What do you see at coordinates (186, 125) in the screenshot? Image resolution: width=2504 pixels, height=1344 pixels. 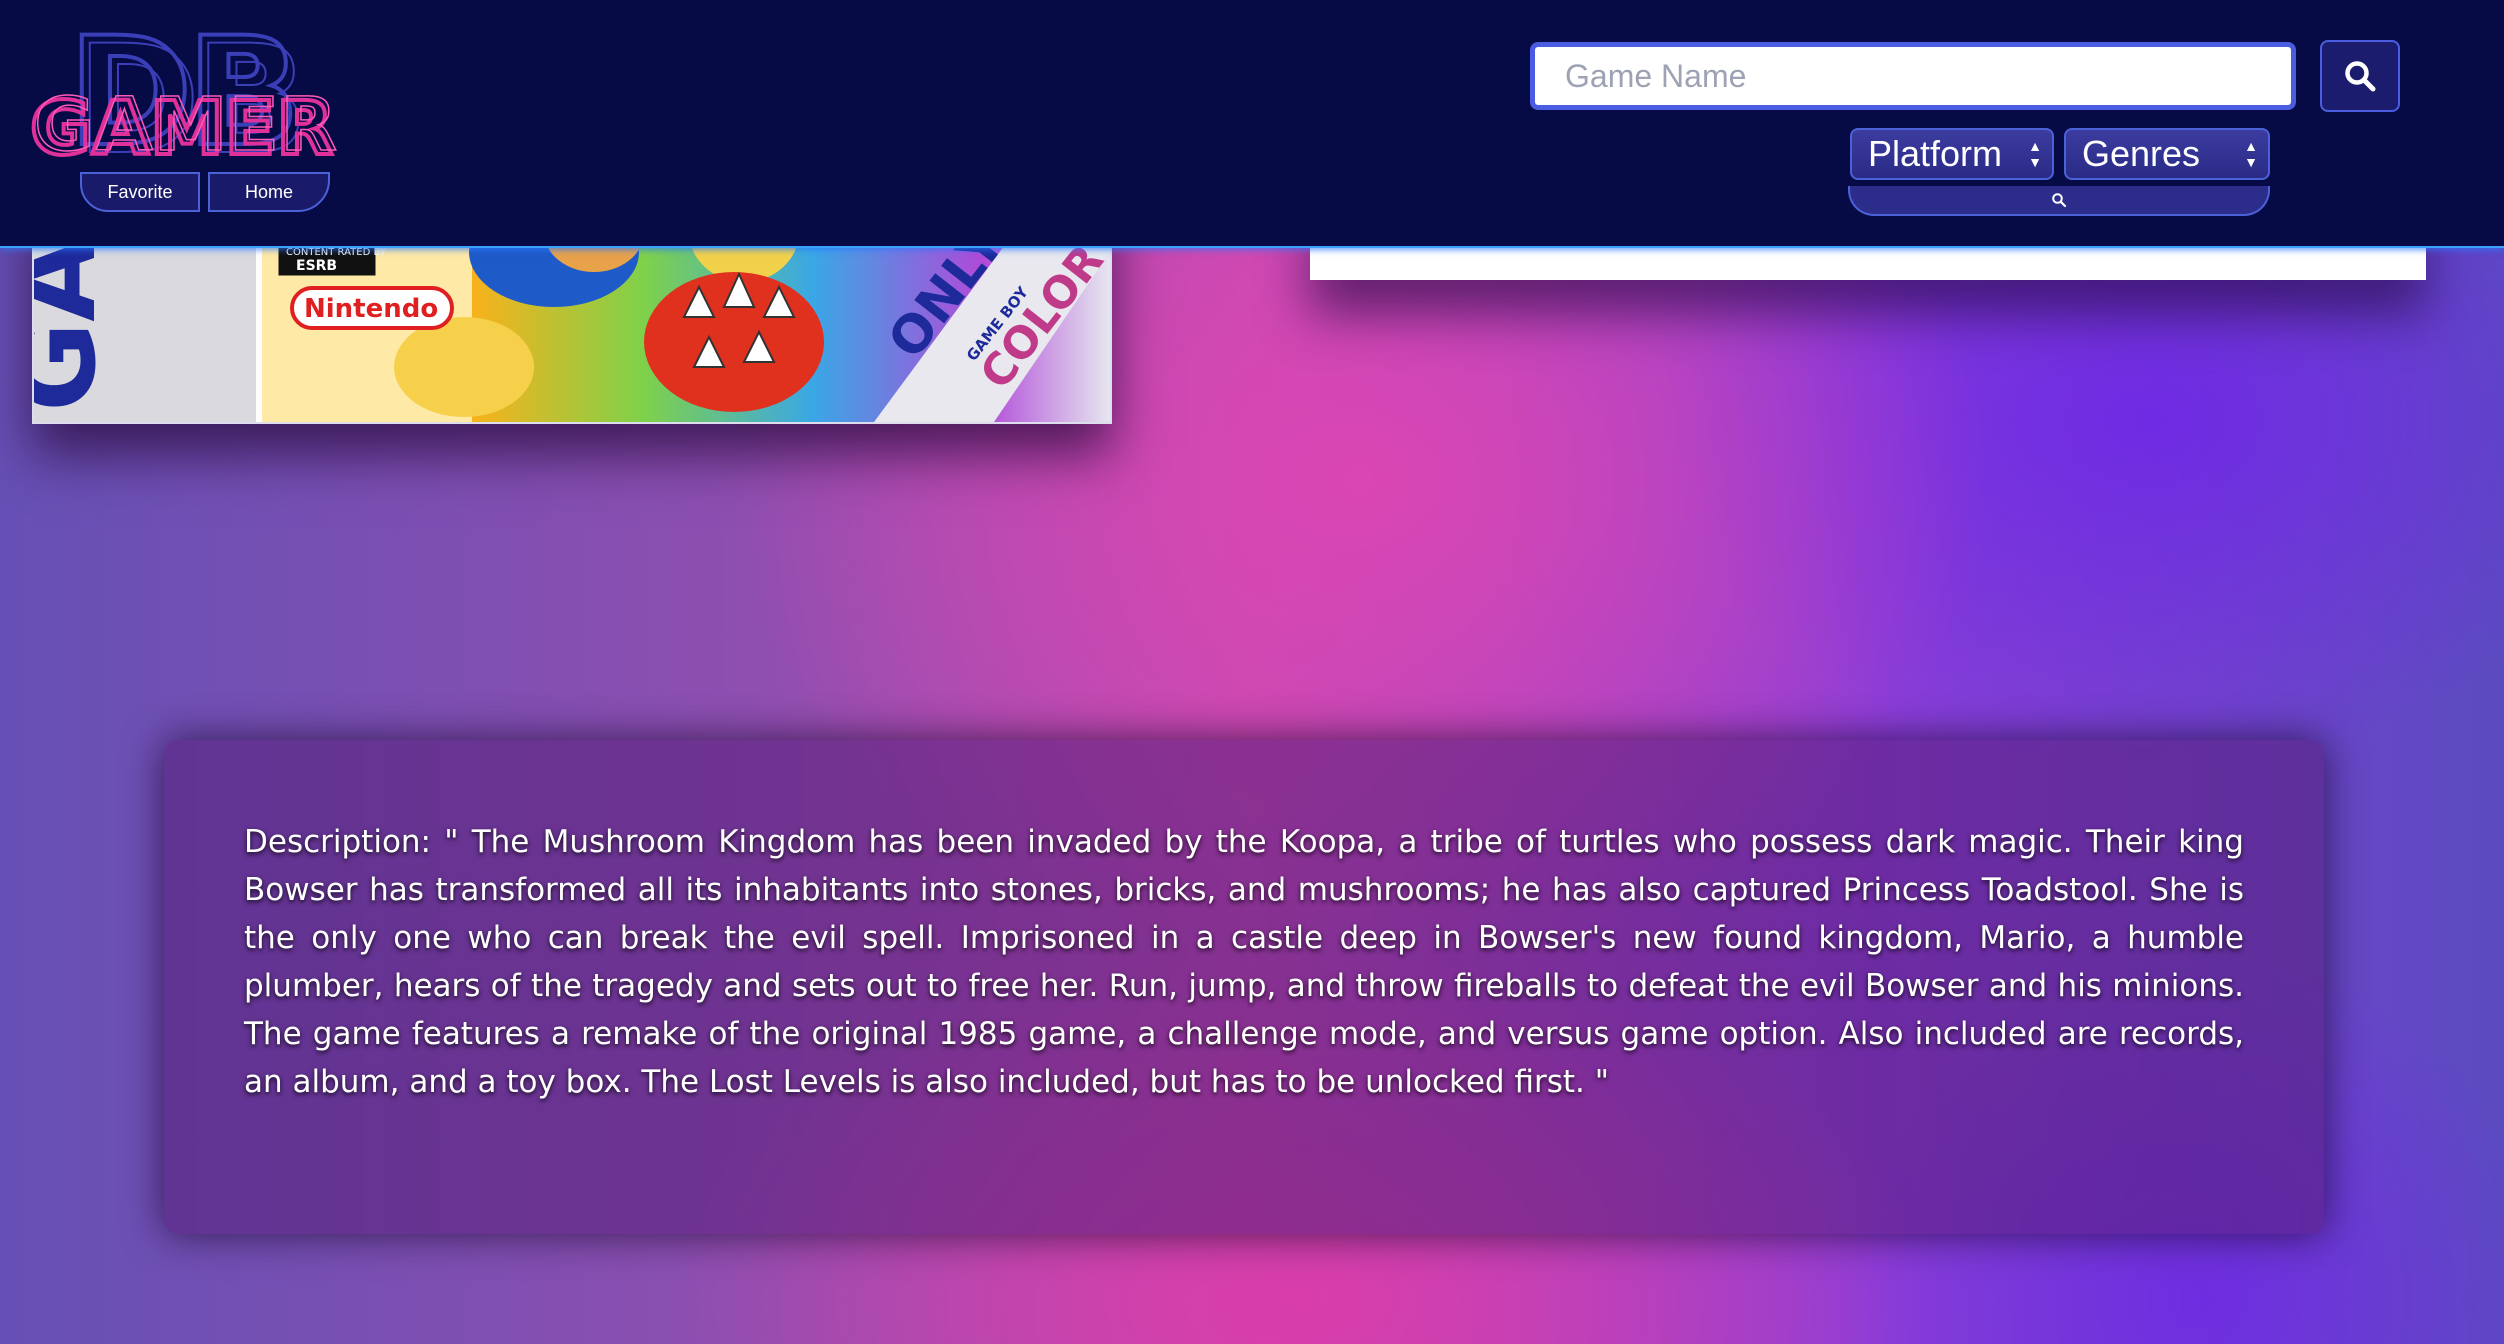 I see `logo-gamer-outline: GAMER` at bounding box center [186, 125].